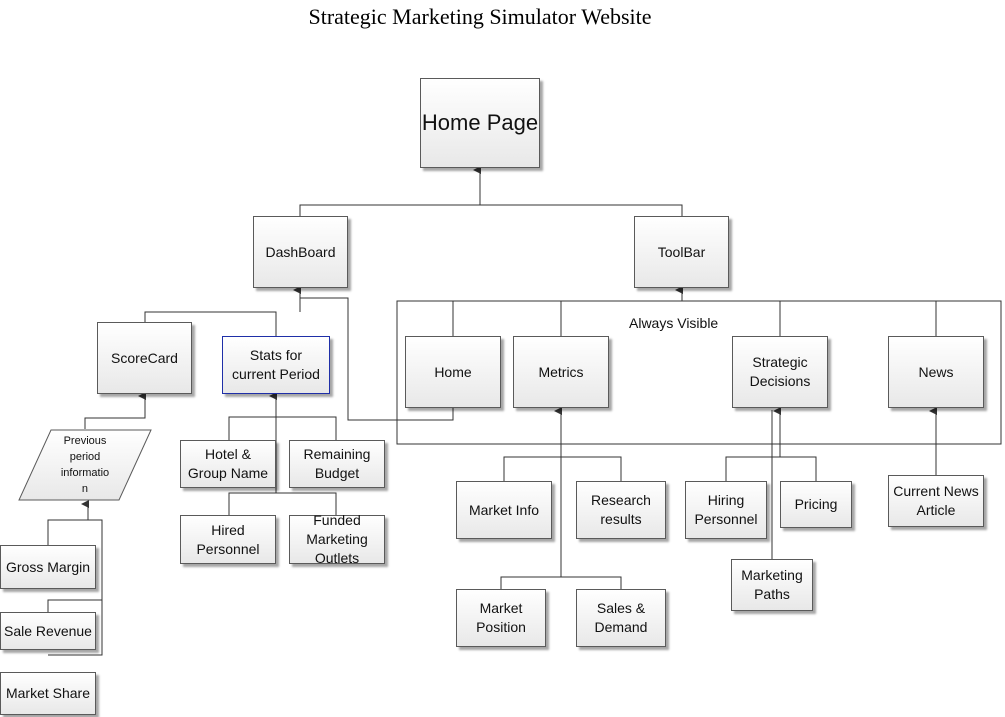 This screenshot has height=717, width=1005. I want to click on dashboard-node: DashBoard, so click(300, 252).